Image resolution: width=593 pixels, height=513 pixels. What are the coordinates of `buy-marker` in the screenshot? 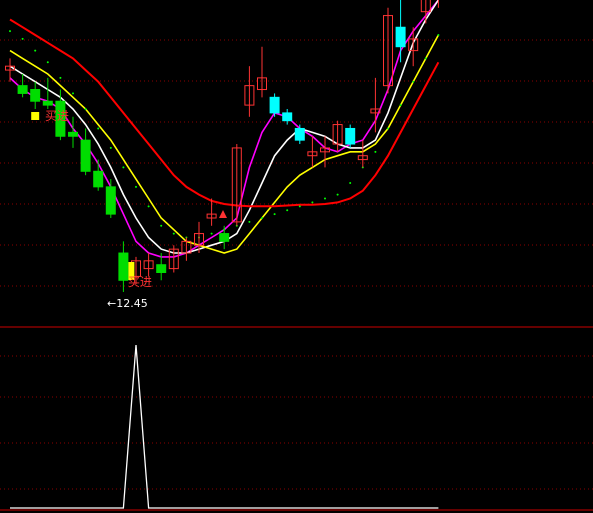 It's located at (35, 116).